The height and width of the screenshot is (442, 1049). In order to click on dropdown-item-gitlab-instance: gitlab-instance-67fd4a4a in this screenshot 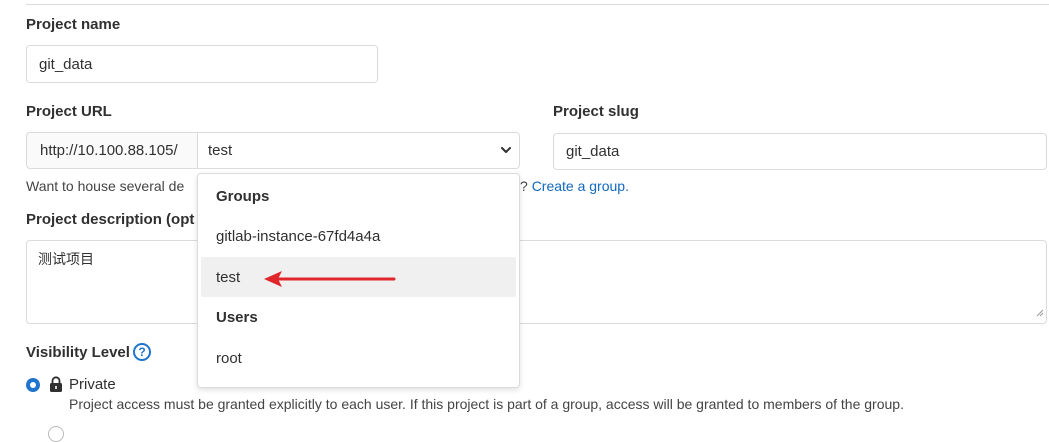, I will do `click(298, 236)`.